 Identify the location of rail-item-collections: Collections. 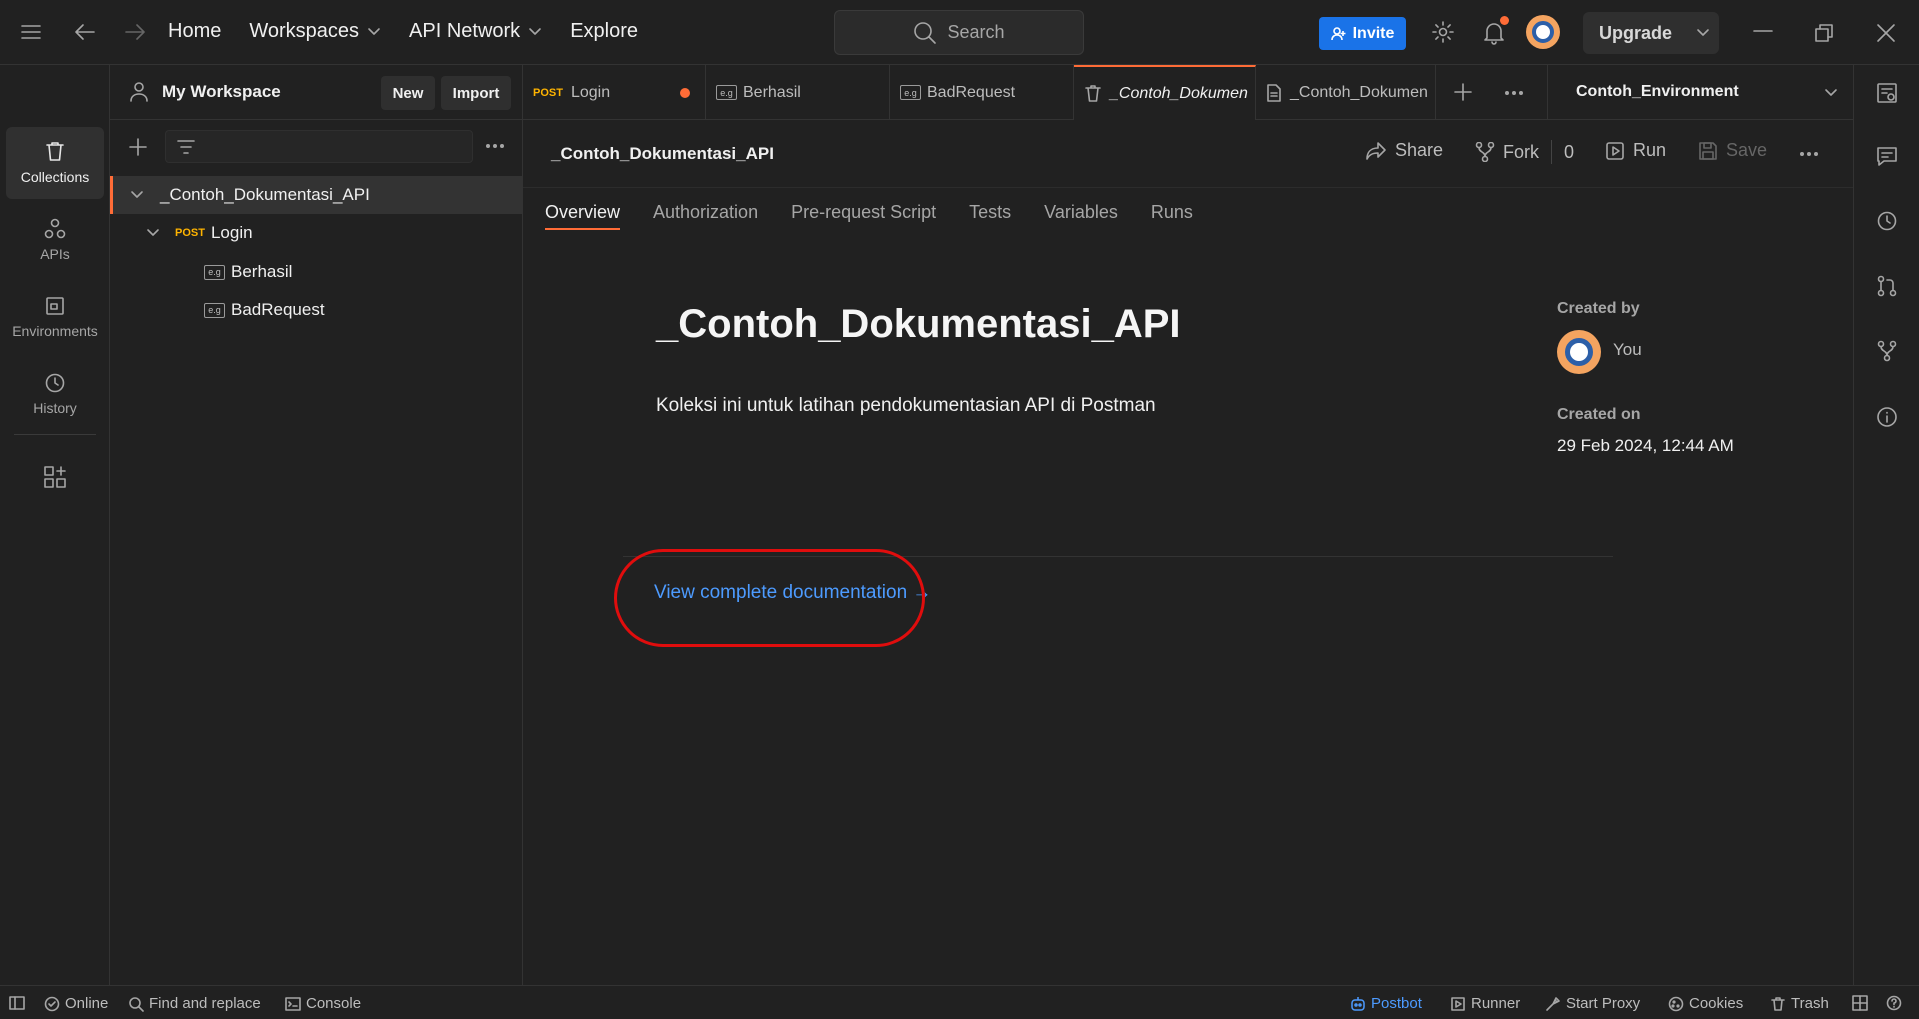
(55, 163).